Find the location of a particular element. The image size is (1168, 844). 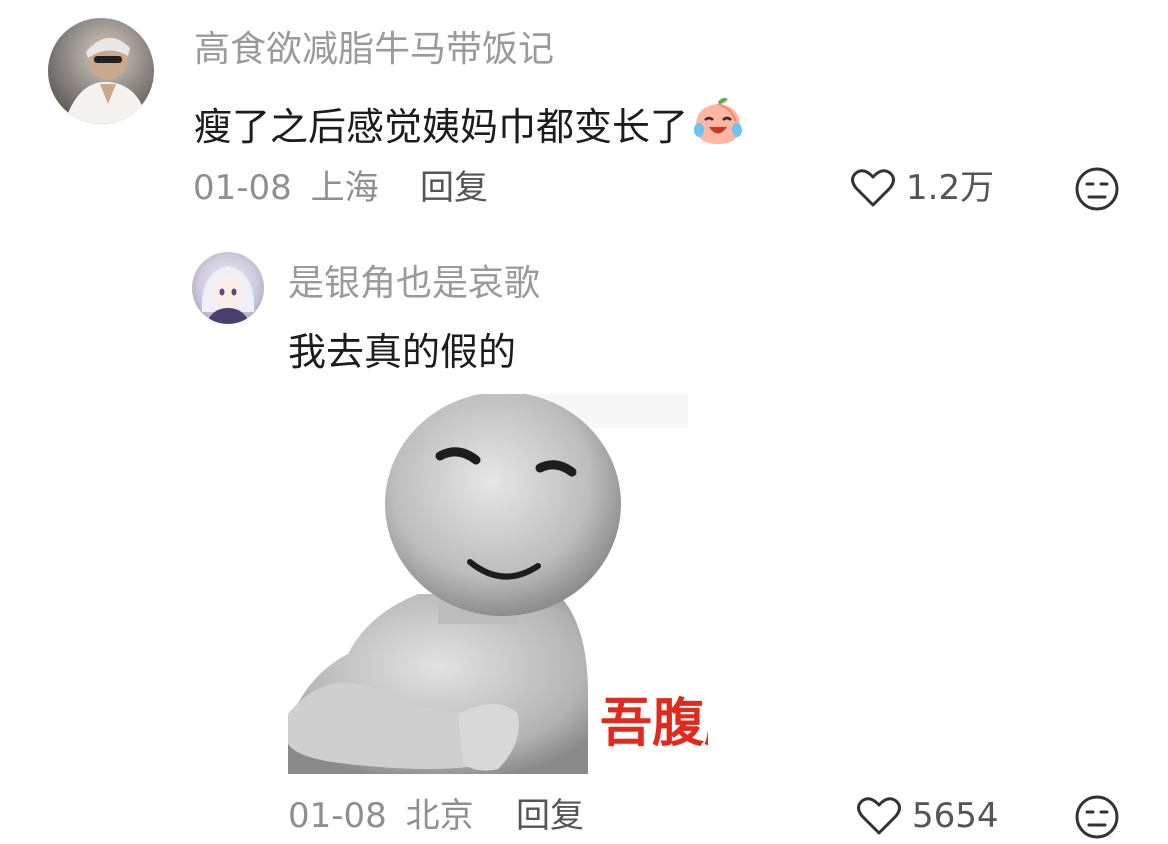

reply-meta: 01-08 北京 is located at coordinates (381, 816).